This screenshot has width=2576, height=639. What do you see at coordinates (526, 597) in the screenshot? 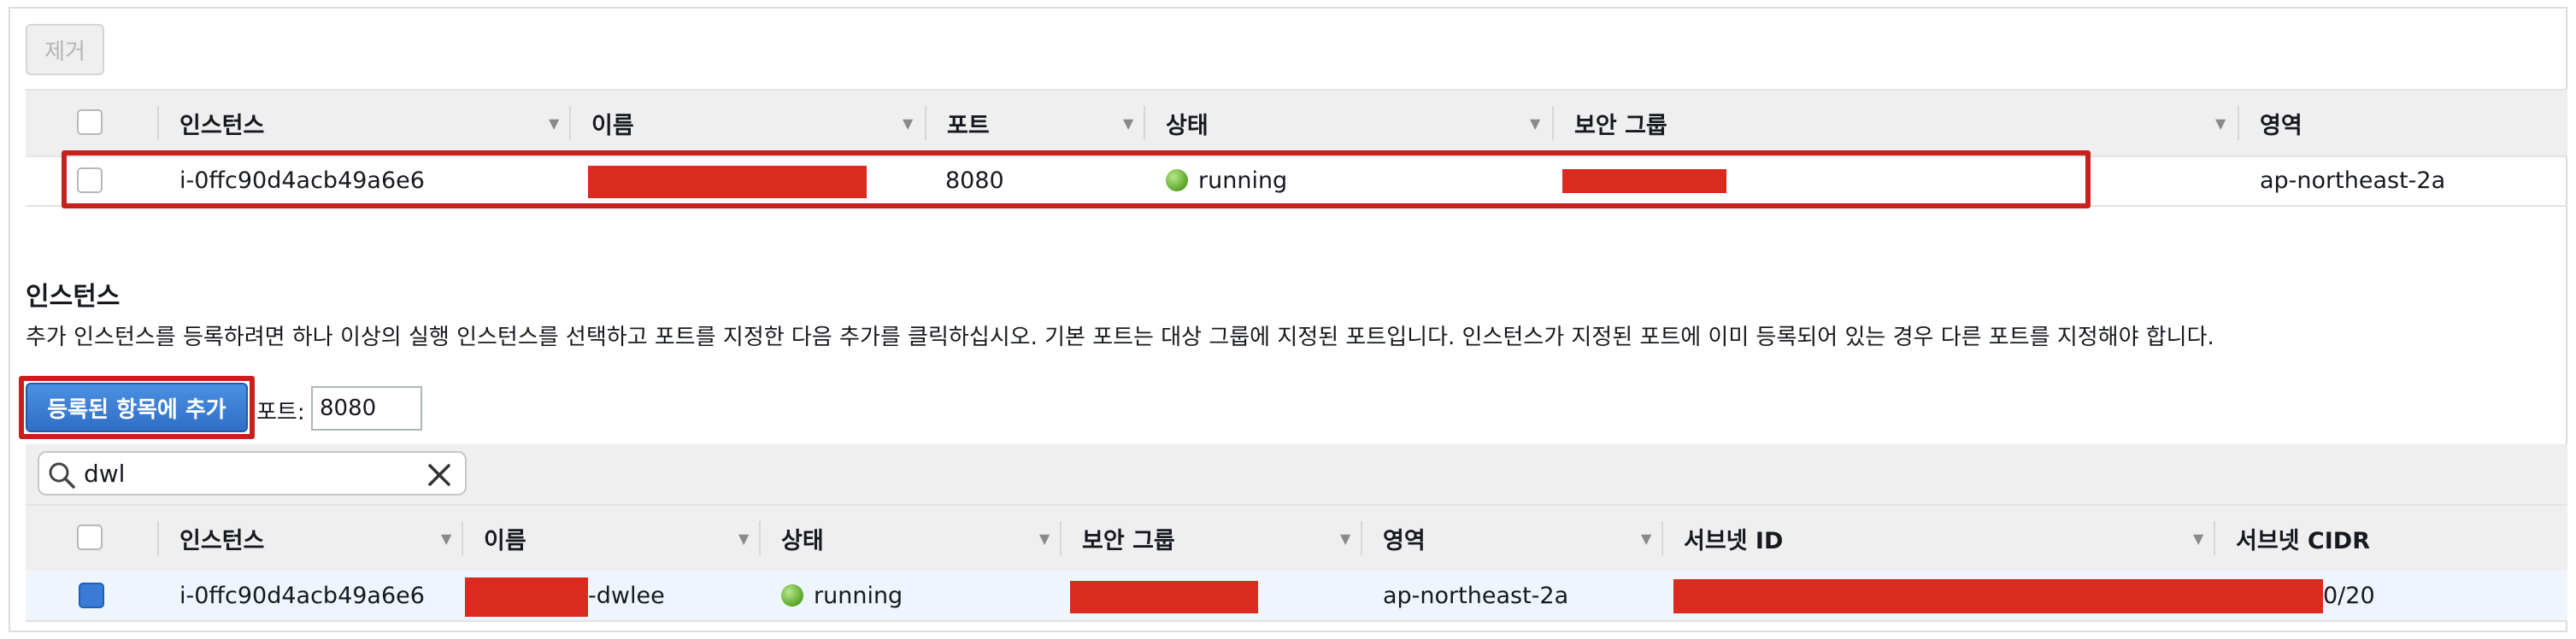
I see `redacted-name` at bounding box center [526, 597].